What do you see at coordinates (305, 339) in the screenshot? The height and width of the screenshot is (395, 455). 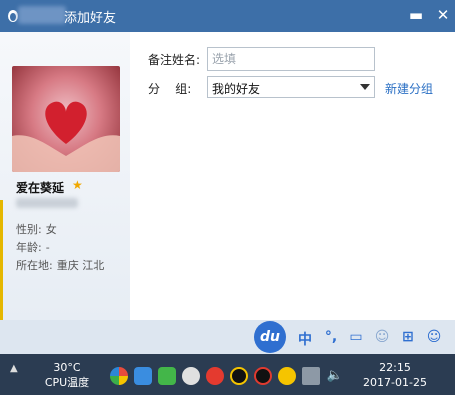 I see `ime-chinese-mode-button: 中` at bounding box center [305, 339].